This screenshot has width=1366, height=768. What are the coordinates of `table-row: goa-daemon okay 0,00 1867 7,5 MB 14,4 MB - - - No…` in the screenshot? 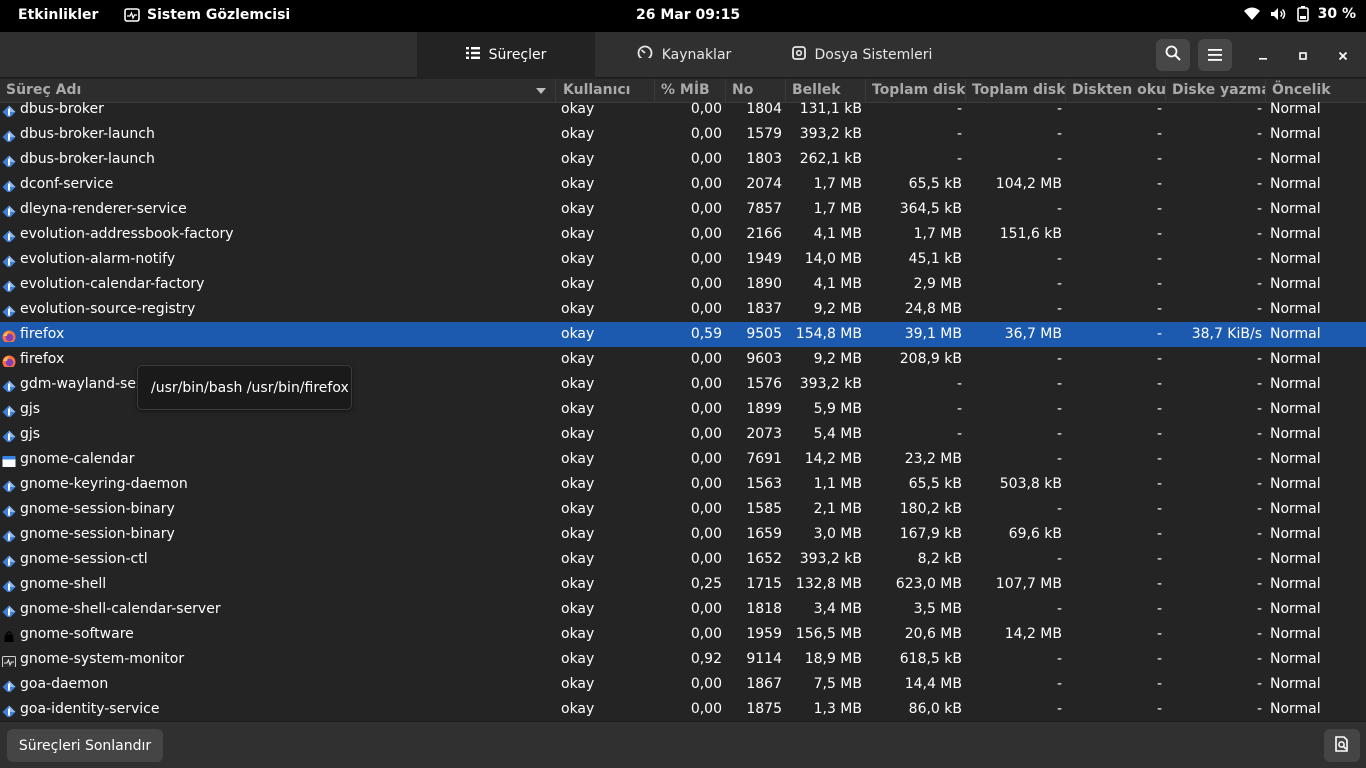 It's located at (683, 684).